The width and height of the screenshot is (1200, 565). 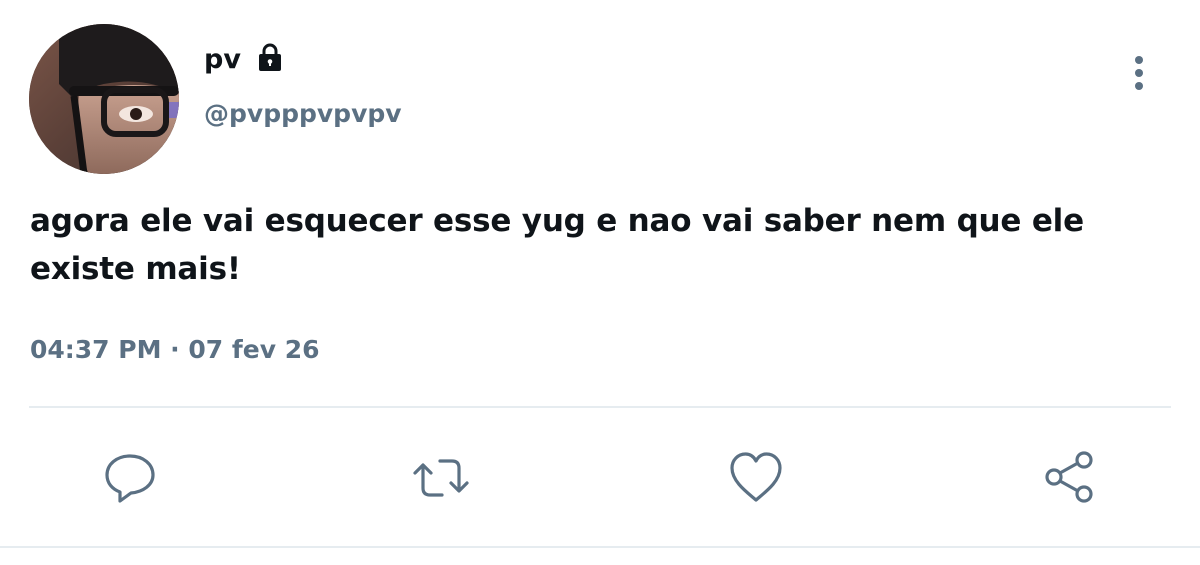 I want to click on reply-icon, so click(x=130, y=478).